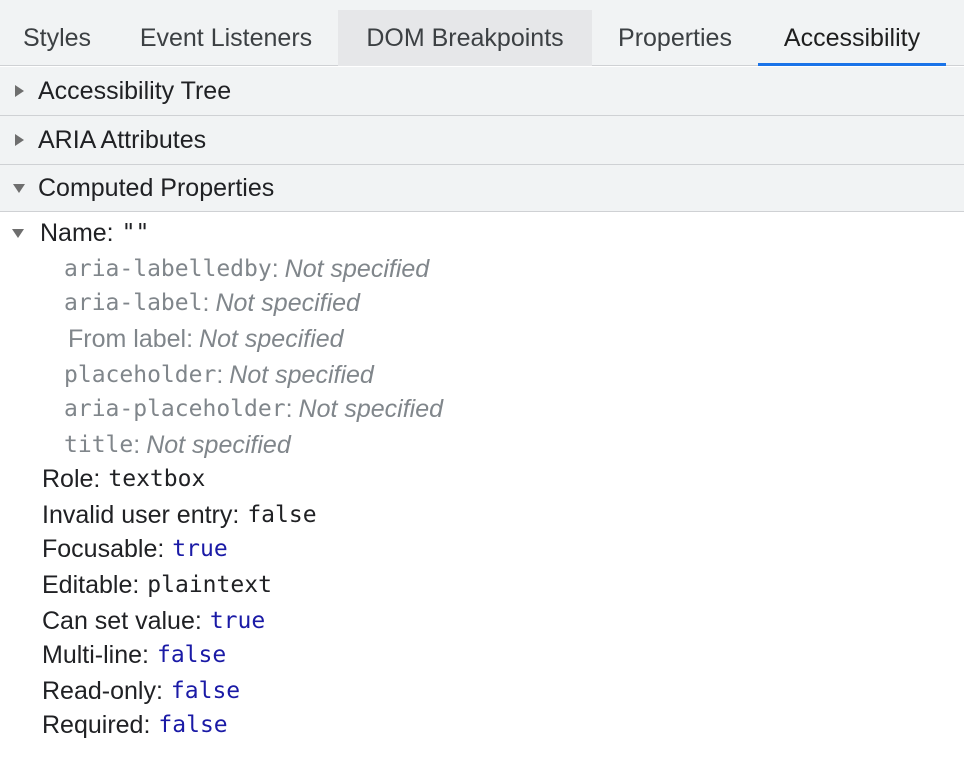  I want to click on section-title: Computed Properties, so click(156, 187).